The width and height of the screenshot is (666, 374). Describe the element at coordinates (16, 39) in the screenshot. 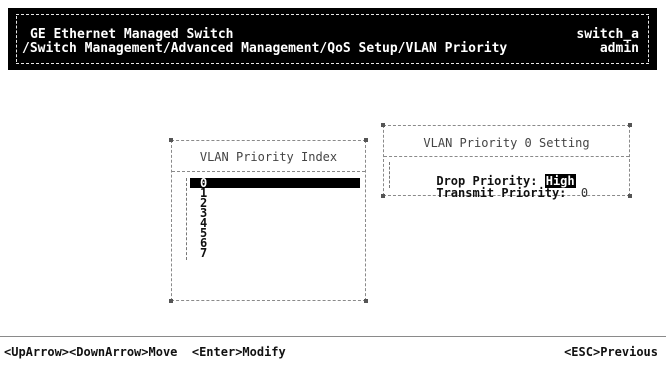

I see `header-border-left` at that location.